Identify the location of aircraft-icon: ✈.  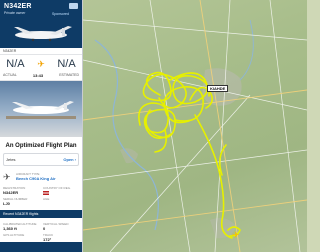
(7, 177).